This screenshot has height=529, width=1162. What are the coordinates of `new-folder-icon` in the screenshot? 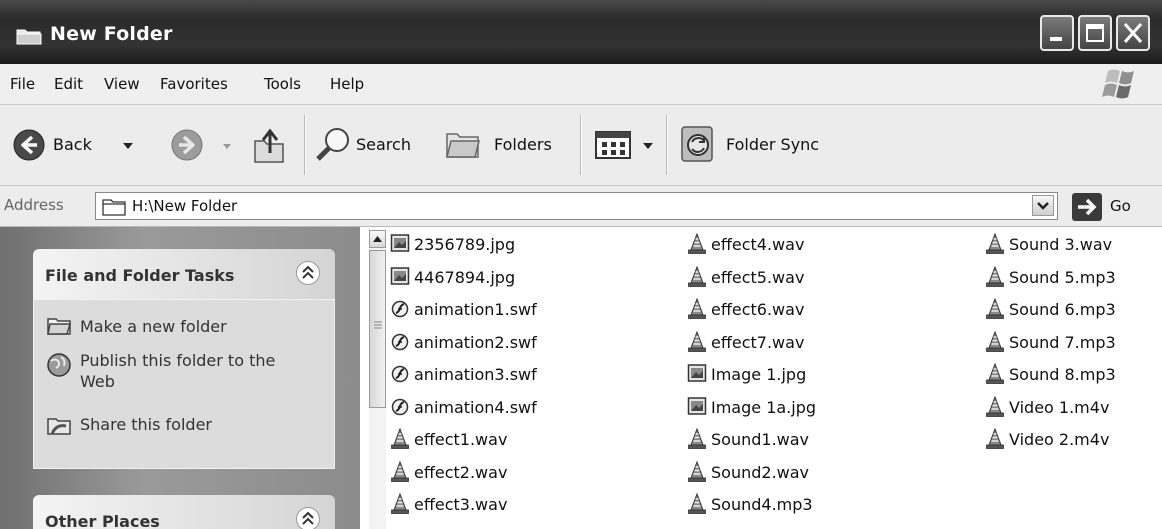 It's located at (59, 326).